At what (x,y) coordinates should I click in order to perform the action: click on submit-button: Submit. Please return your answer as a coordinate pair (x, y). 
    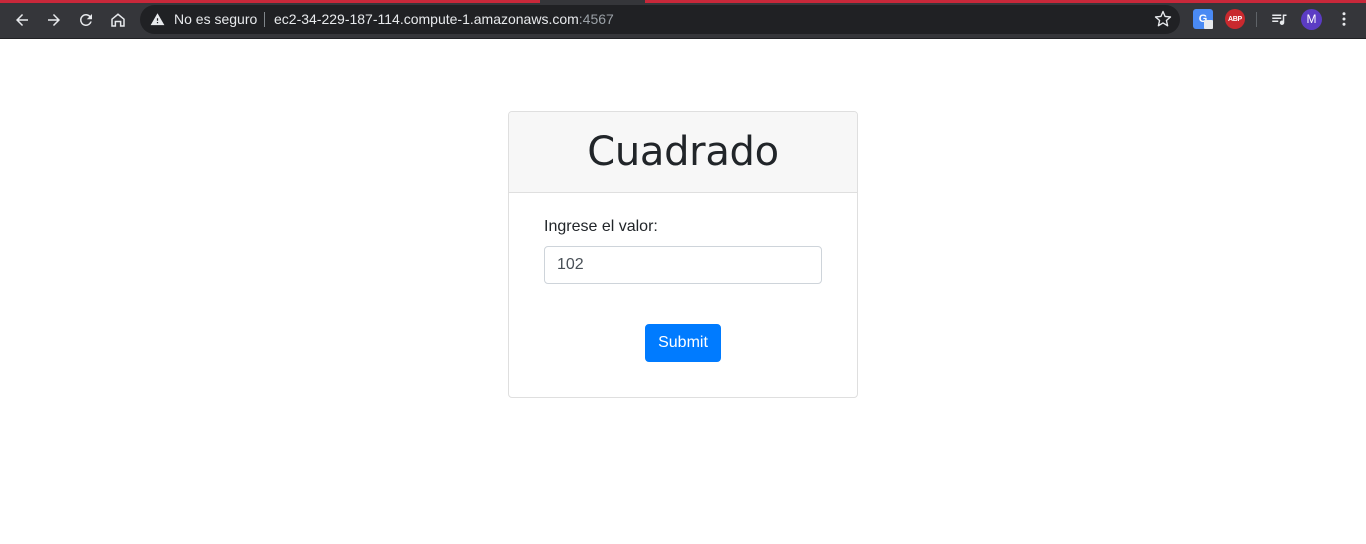
    Looking at the image, I should click on (683, 343).